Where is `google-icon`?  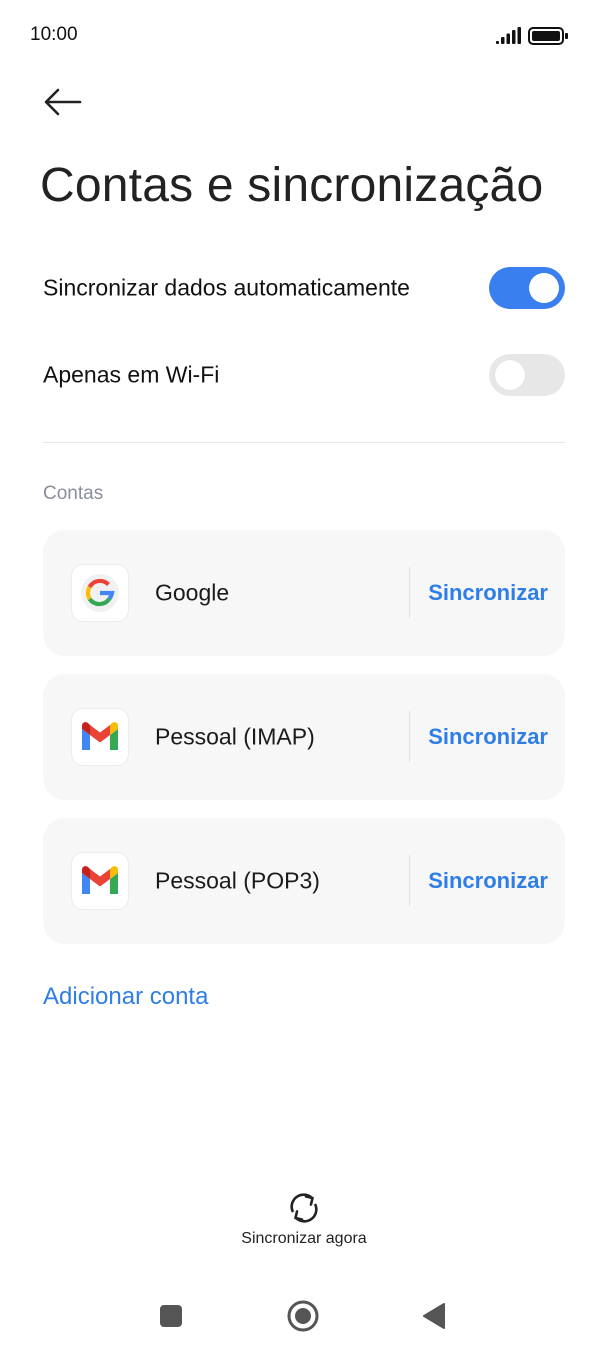
google-icon is located at coordinates (100, 593).